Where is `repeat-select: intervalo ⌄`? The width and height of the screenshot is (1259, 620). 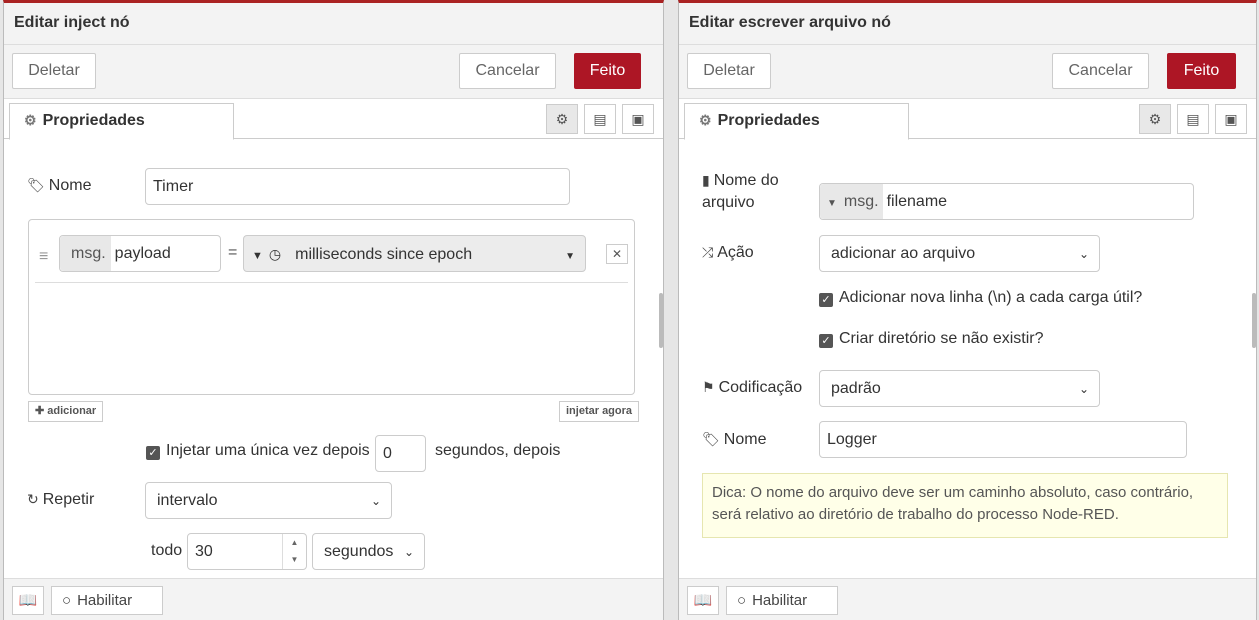 repeat-select: intervalo ⌄ is located at coordinates (268, 500).